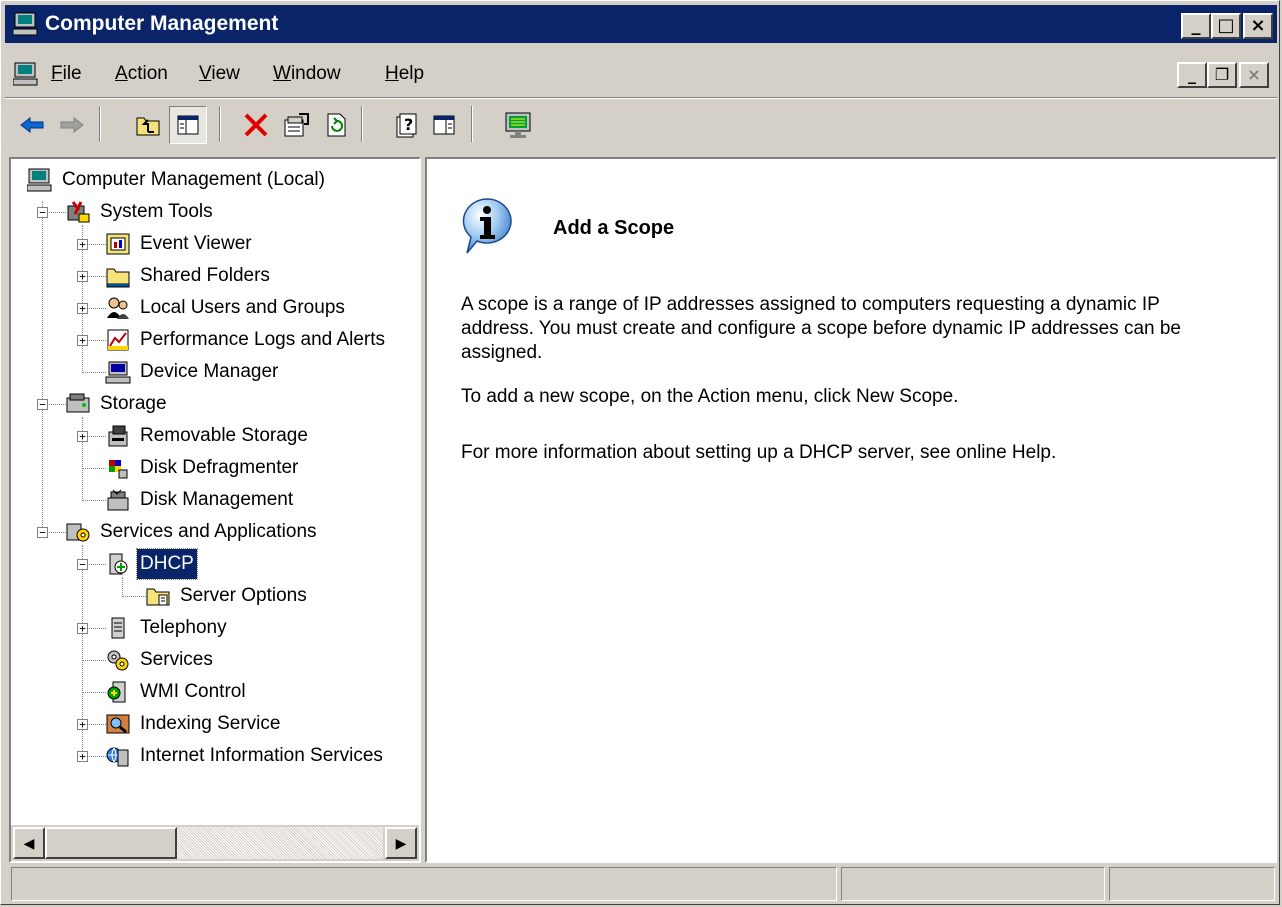 Image resolution: width=1282 pixels, height=907 pixels. Describe the element at coordinates (156, 211) in the screenshot. I see `tree-item-label: System Tools` at that location.